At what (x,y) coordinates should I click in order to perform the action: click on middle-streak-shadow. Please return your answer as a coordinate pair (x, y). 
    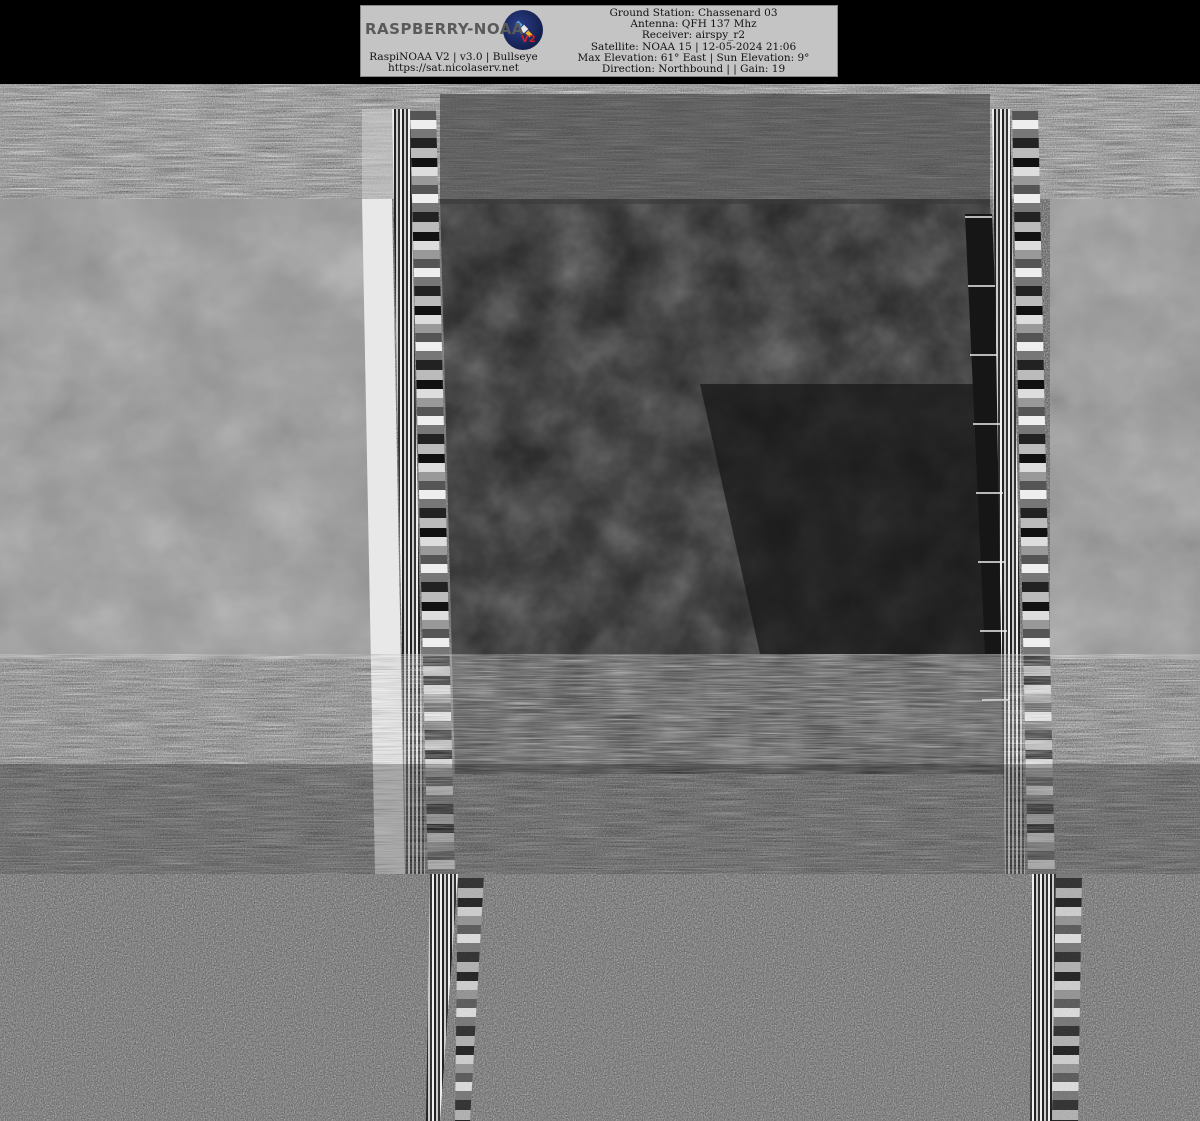
    Looking at the image, I should click on (600, 819).